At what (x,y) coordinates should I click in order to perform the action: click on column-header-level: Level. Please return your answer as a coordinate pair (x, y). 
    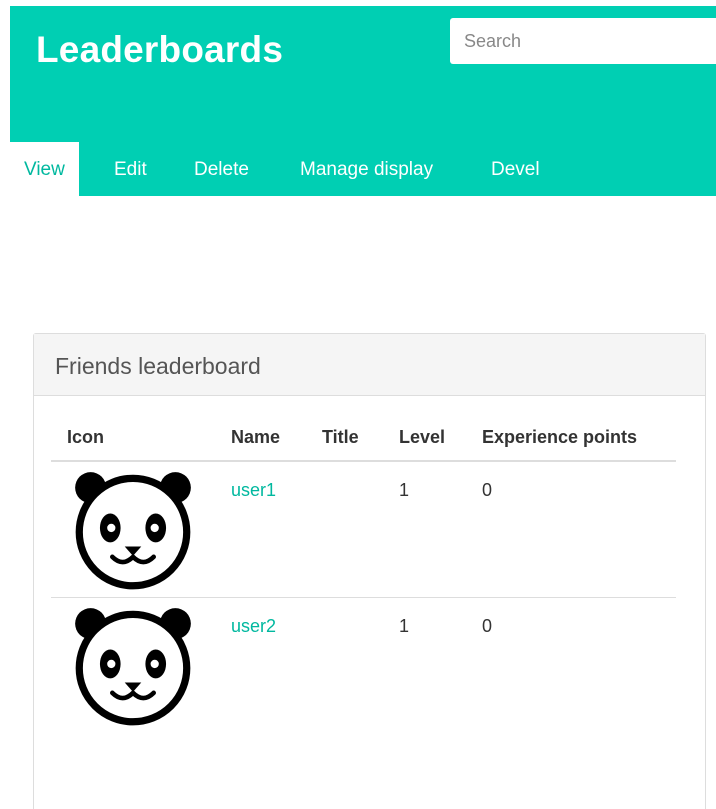
    Looking at the image, I should click on (424, 438).